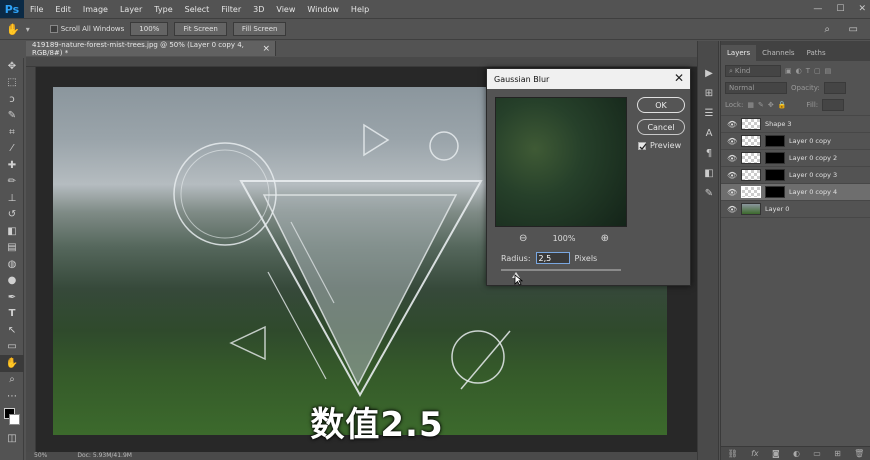  Describe the element at coordinates (259, 29) in the screenshot. I see `fill-screen-button: Fill Screen` at that location.